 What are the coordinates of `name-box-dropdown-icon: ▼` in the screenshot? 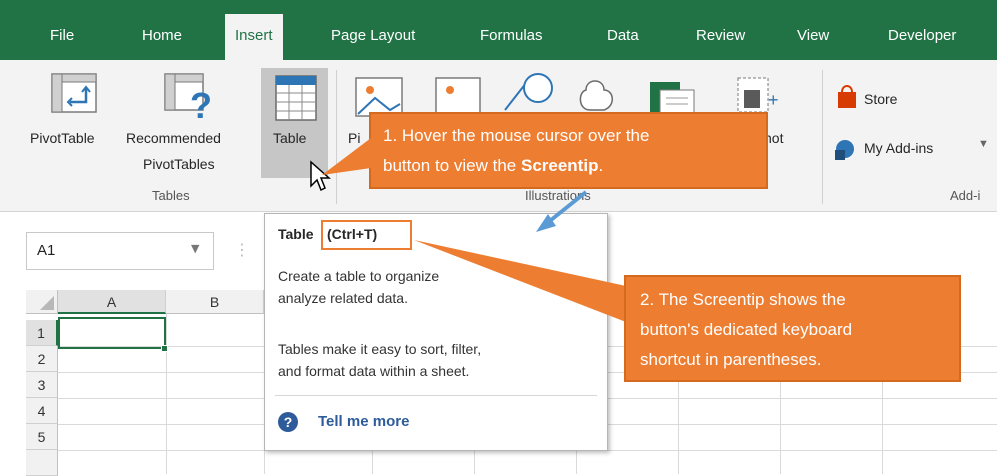 It's located at (195, 248).